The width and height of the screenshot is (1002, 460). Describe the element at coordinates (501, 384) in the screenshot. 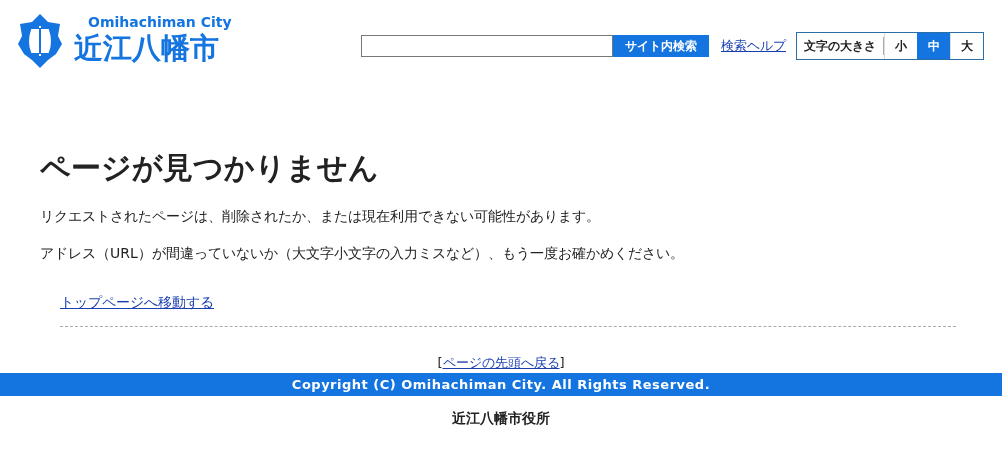

I see `copyright-text: Copyright (C) Omihachiman City. All Rights Reserved.` at that location.